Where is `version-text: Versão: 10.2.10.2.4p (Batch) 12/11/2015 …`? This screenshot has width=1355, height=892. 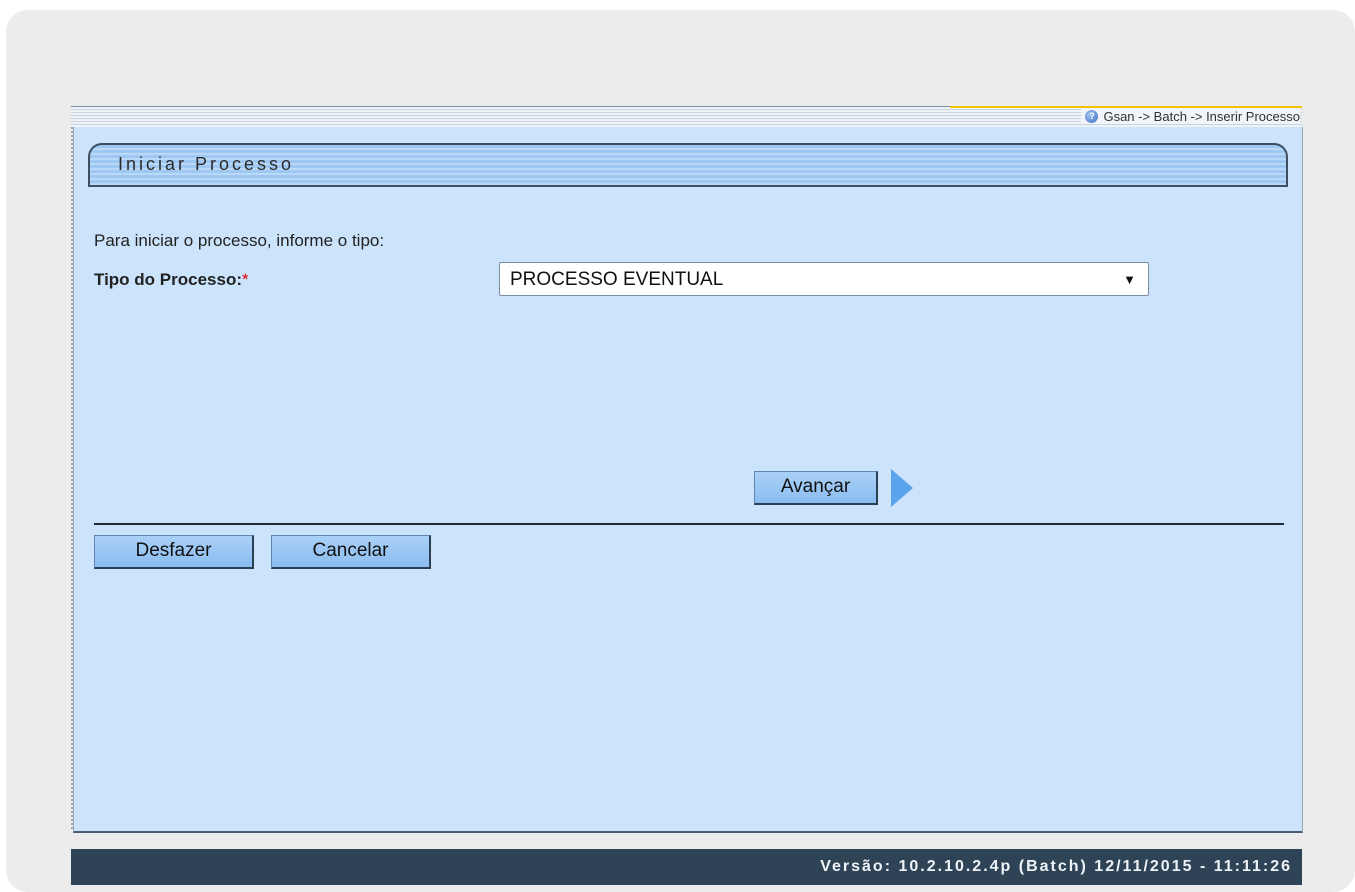 version-text: Versão: 10.2.10.2.4p (Batch) 12/11/2015 … is located at coordinates (1056, 866).